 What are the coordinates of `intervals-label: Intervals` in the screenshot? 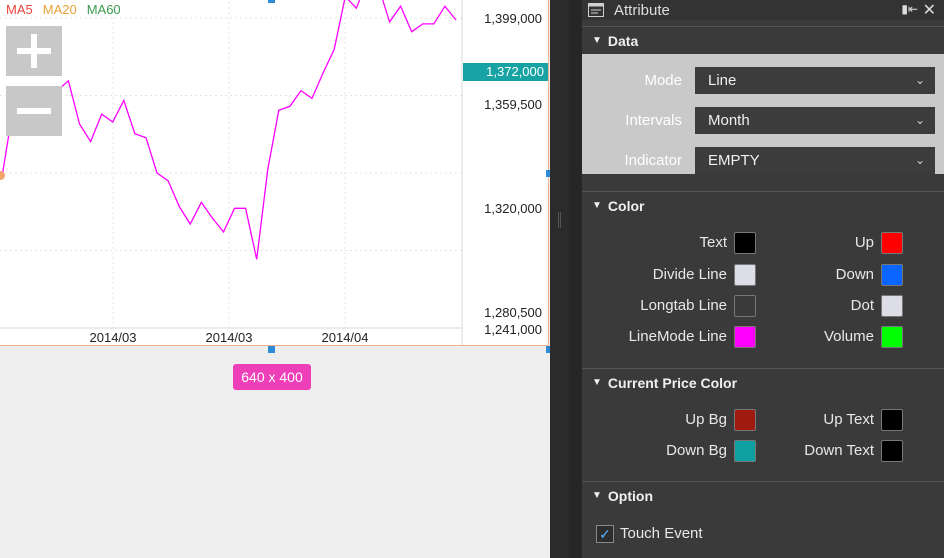 It's located at (653, 120).